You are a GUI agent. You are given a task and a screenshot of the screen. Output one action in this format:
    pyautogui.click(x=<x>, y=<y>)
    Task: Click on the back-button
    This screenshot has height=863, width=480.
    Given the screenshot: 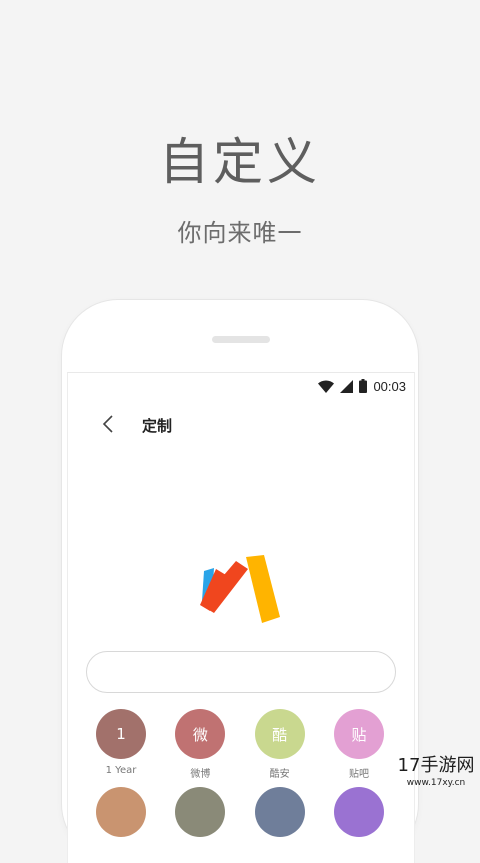 What is the action you would take?
    pyautogui.click(x=108, y=426)
    